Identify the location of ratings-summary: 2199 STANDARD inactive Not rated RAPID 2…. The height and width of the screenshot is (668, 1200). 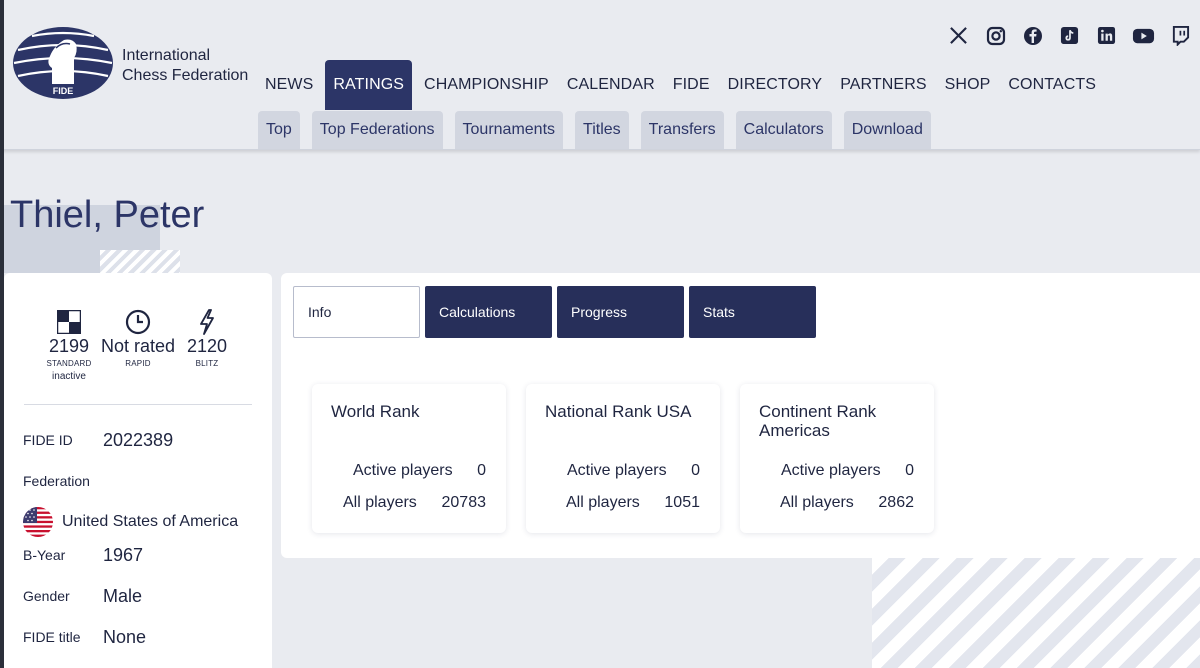
(138, 349).